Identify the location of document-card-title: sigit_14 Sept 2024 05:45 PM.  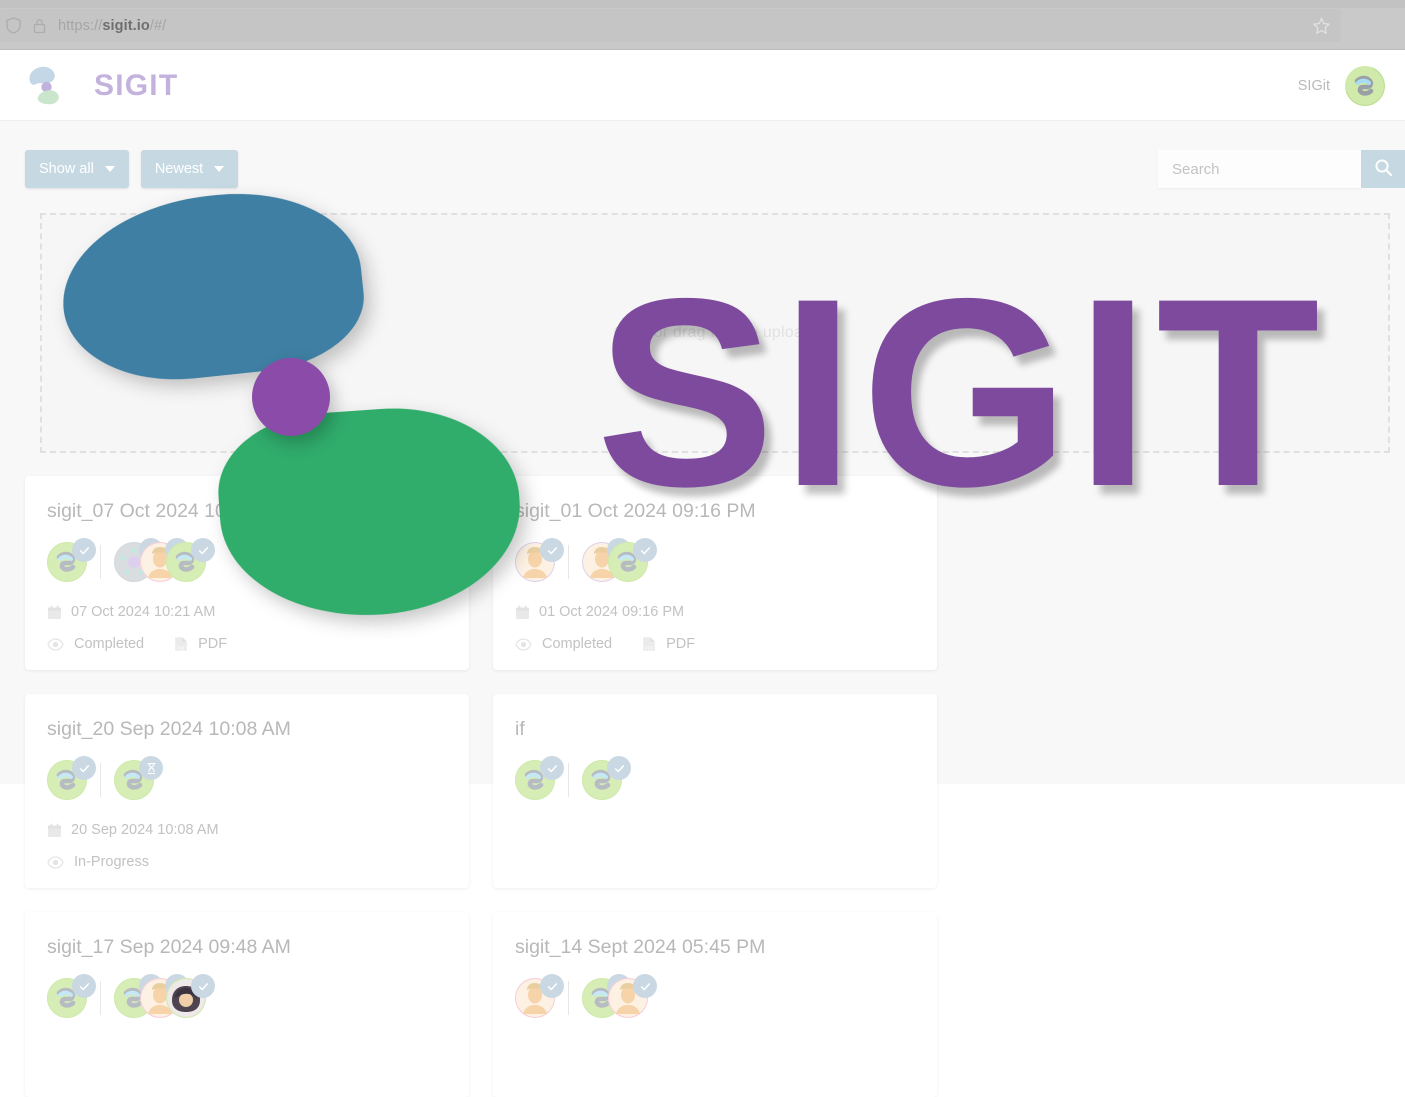
(640, 947).